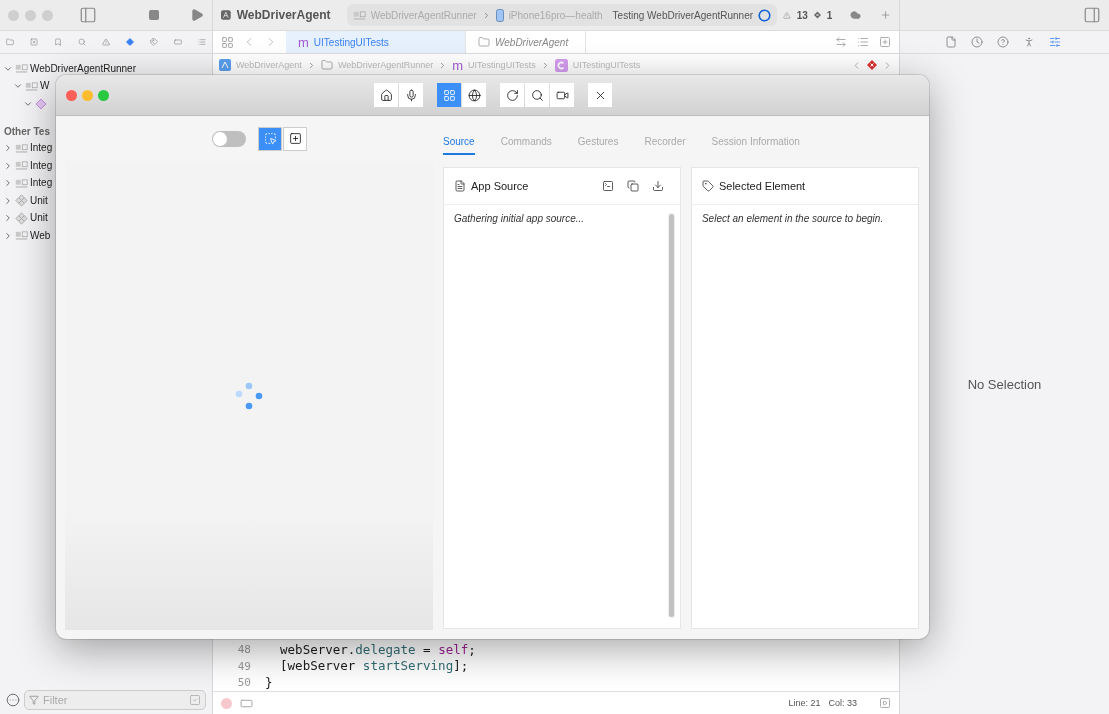 This screenshot has width=1109, height=714. I want to click on microphone-button, so click(411, 95).